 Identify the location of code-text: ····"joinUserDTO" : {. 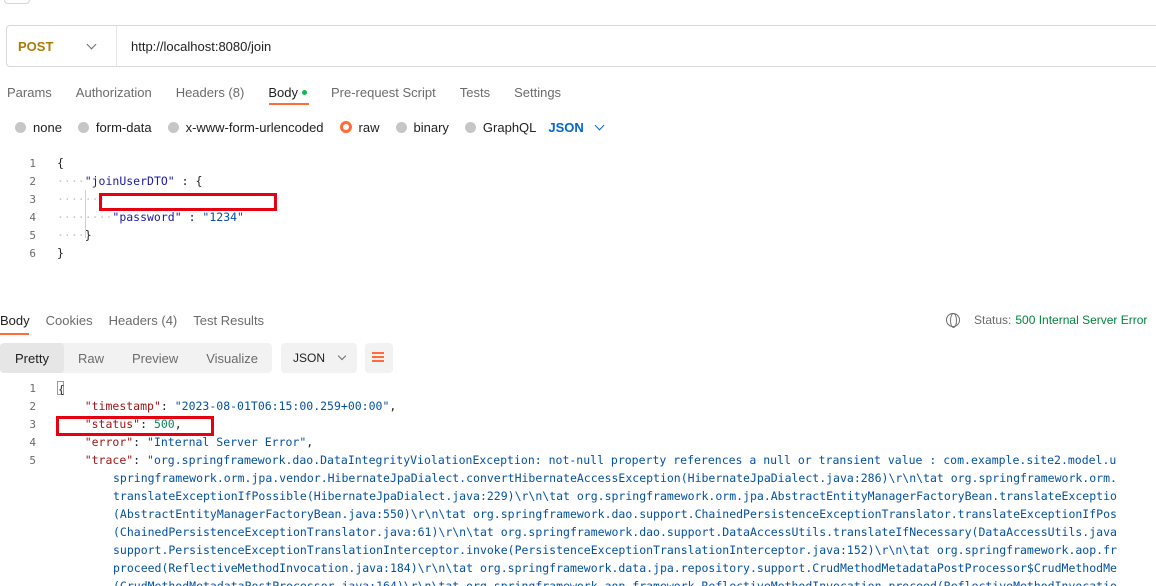
(130, 181).